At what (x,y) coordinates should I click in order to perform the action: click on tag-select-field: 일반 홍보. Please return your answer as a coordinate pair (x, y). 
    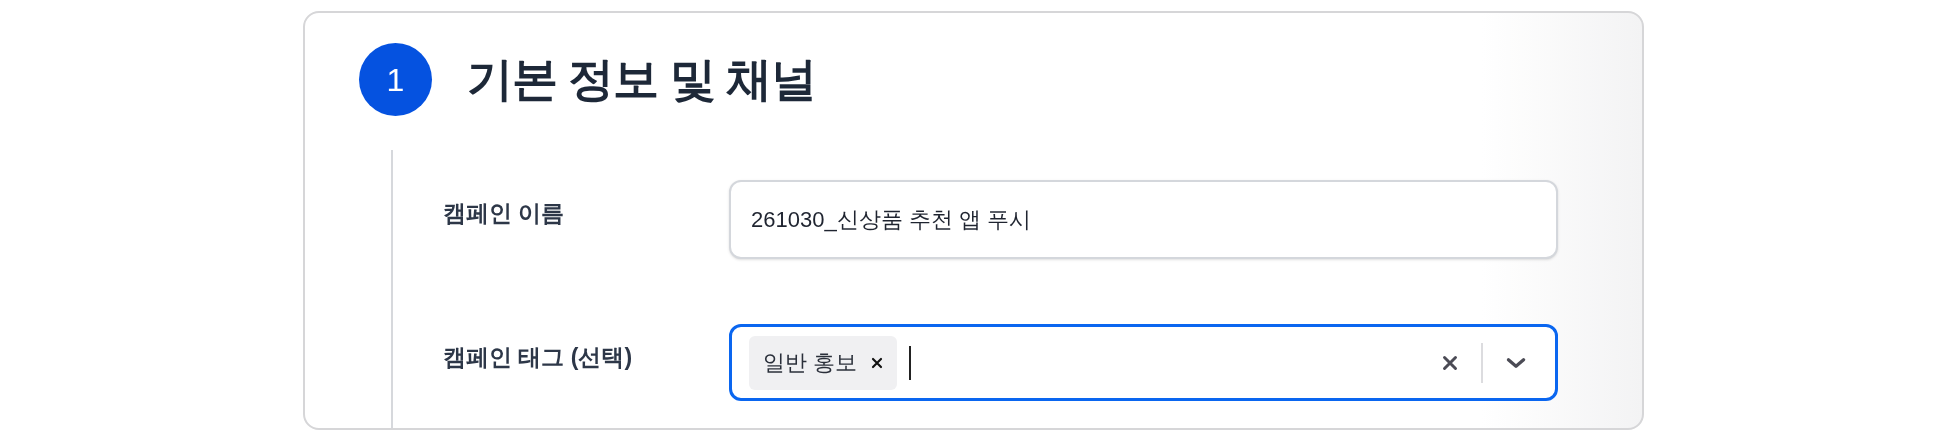
    Looking at the image, I should click on (1143, 362).